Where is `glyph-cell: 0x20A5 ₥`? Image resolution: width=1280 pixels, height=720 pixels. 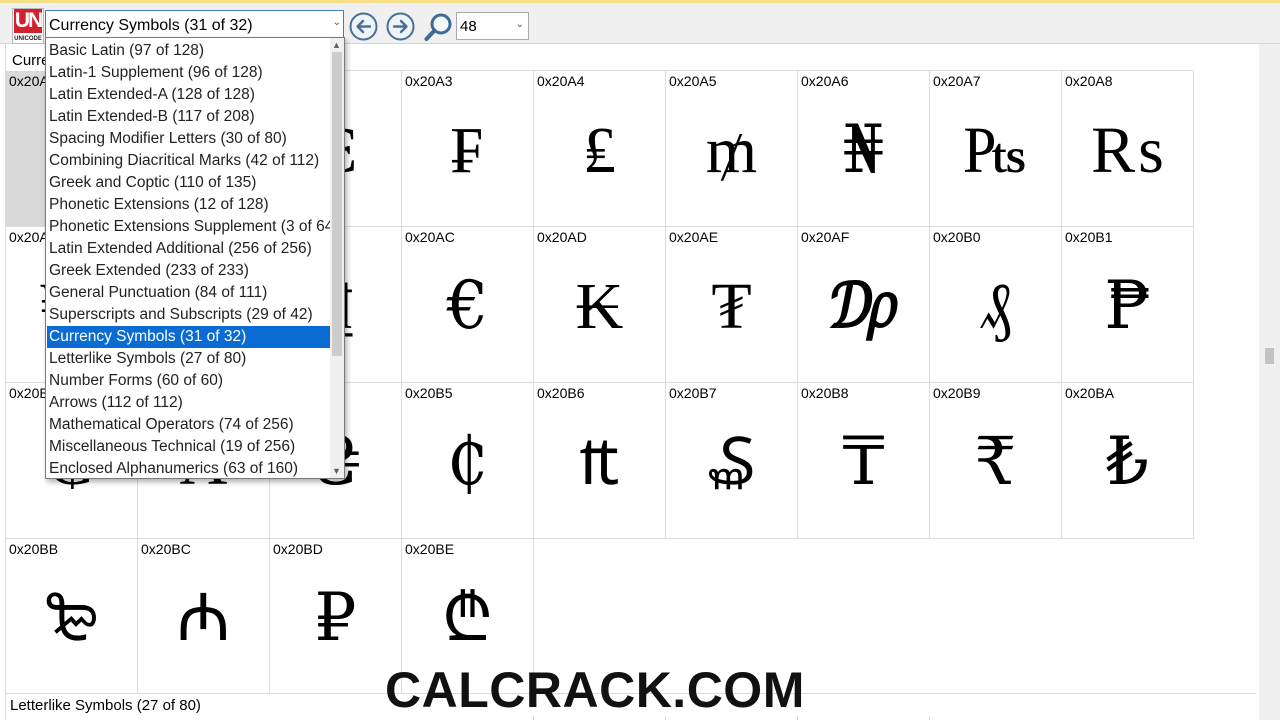 glyph-cell: 0x20A5 ₥ is located at coordinates (732, 149).